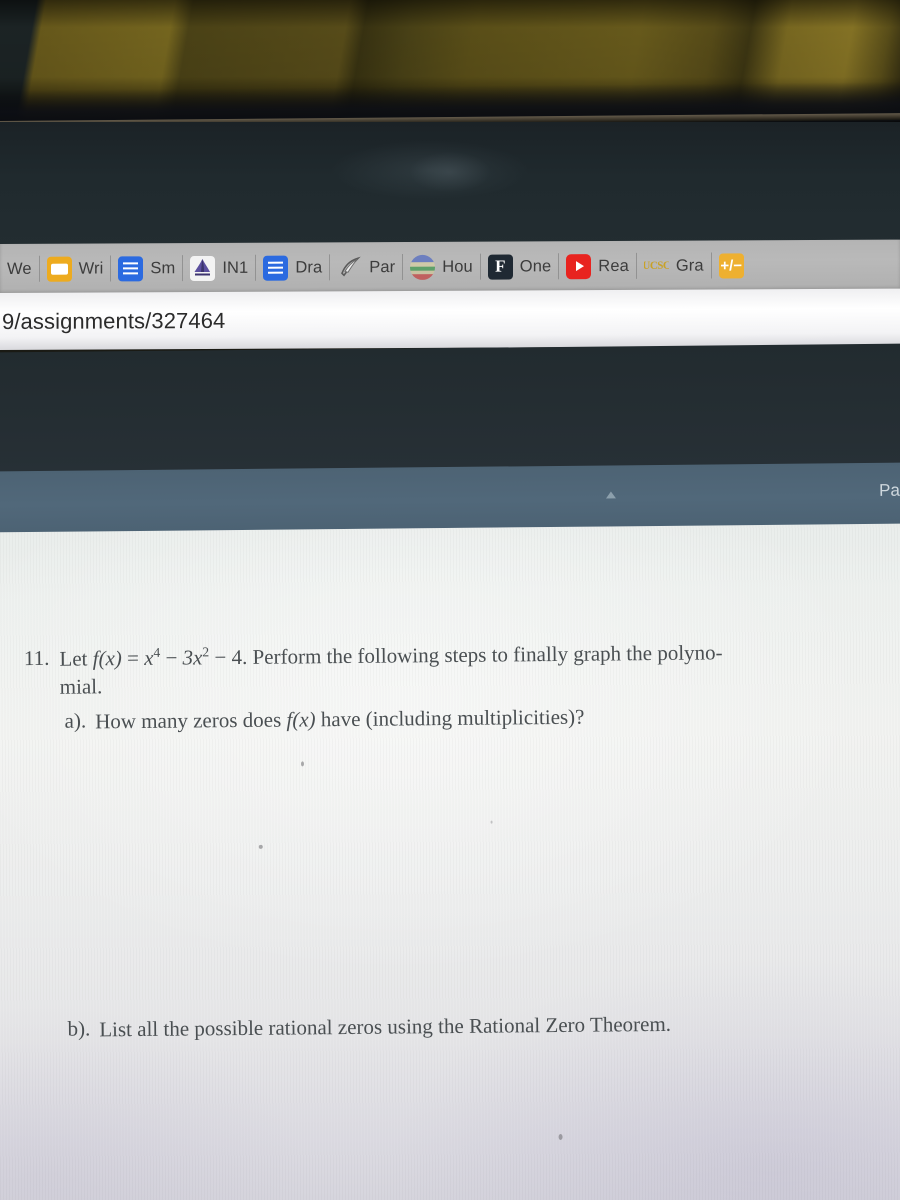 This screenshot has width=900, height=1200. I want to click on letter-f-icon: F, so click(500, 266).